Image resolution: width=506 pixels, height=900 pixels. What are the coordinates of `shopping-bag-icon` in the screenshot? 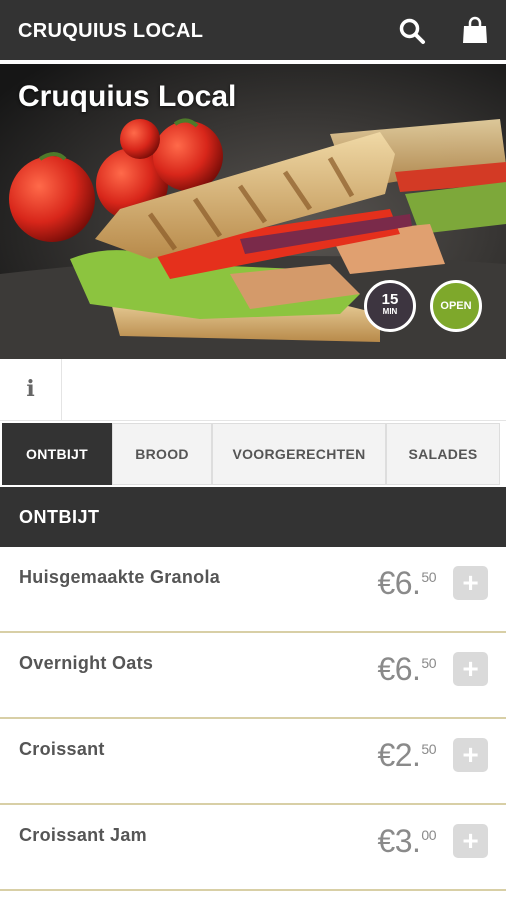 It's located at (475, 31).